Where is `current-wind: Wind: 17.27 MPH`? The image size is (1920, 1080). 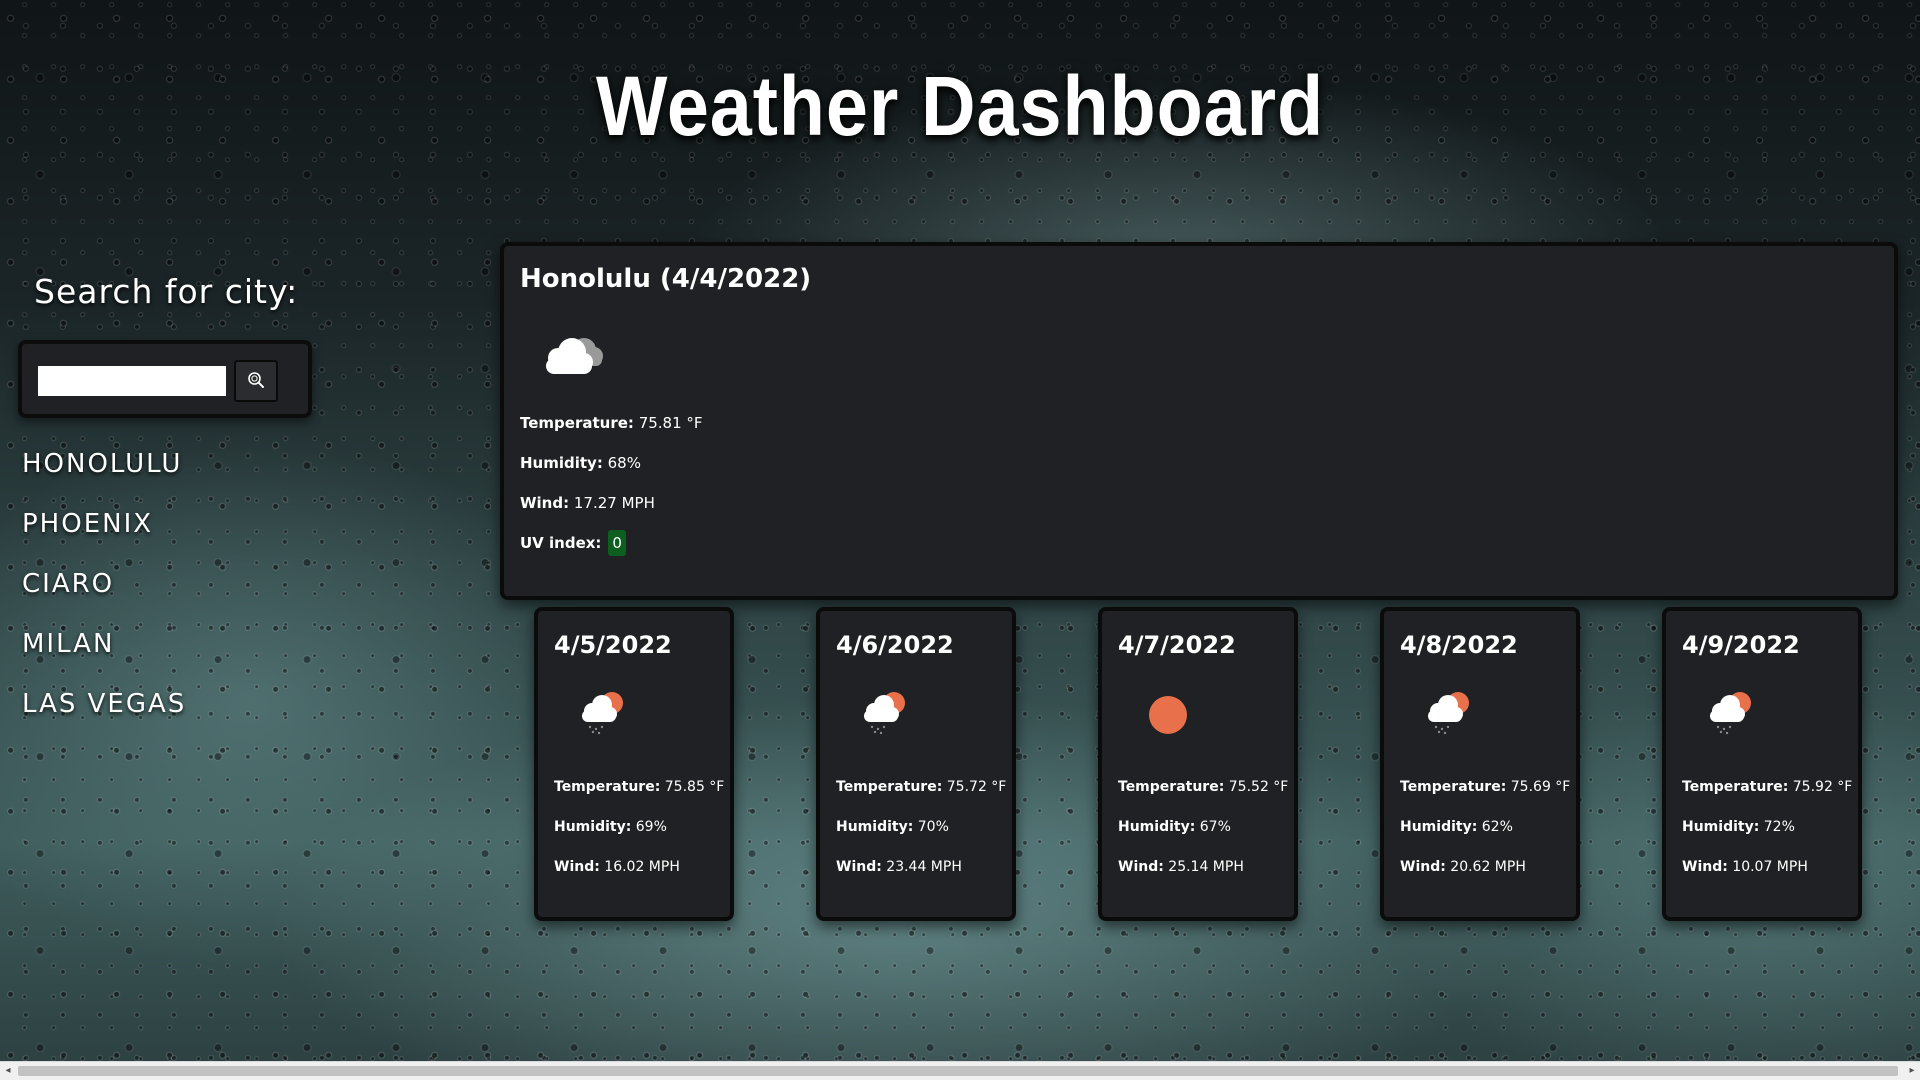 current-wind: Wind: 17.27 MPH is located at coordinates (587, 503).